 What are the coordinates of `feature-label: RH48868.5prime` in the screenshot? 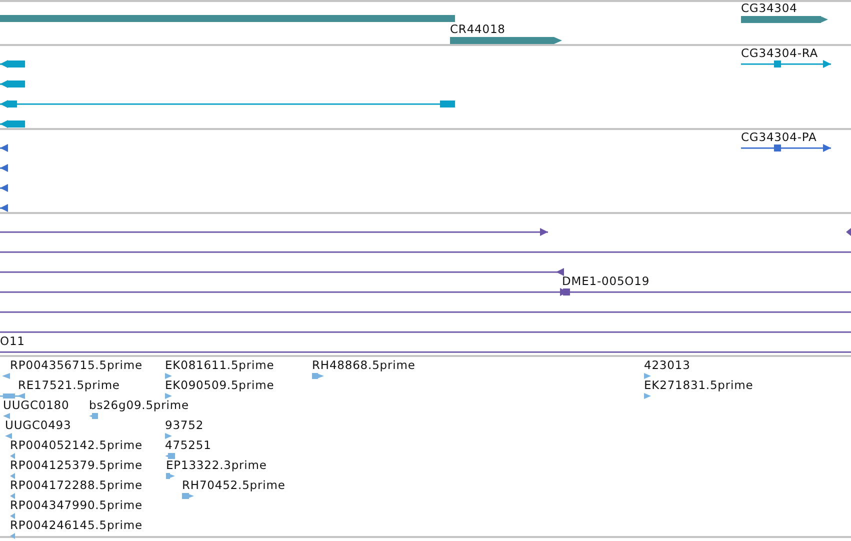 It's located at (364, 365).